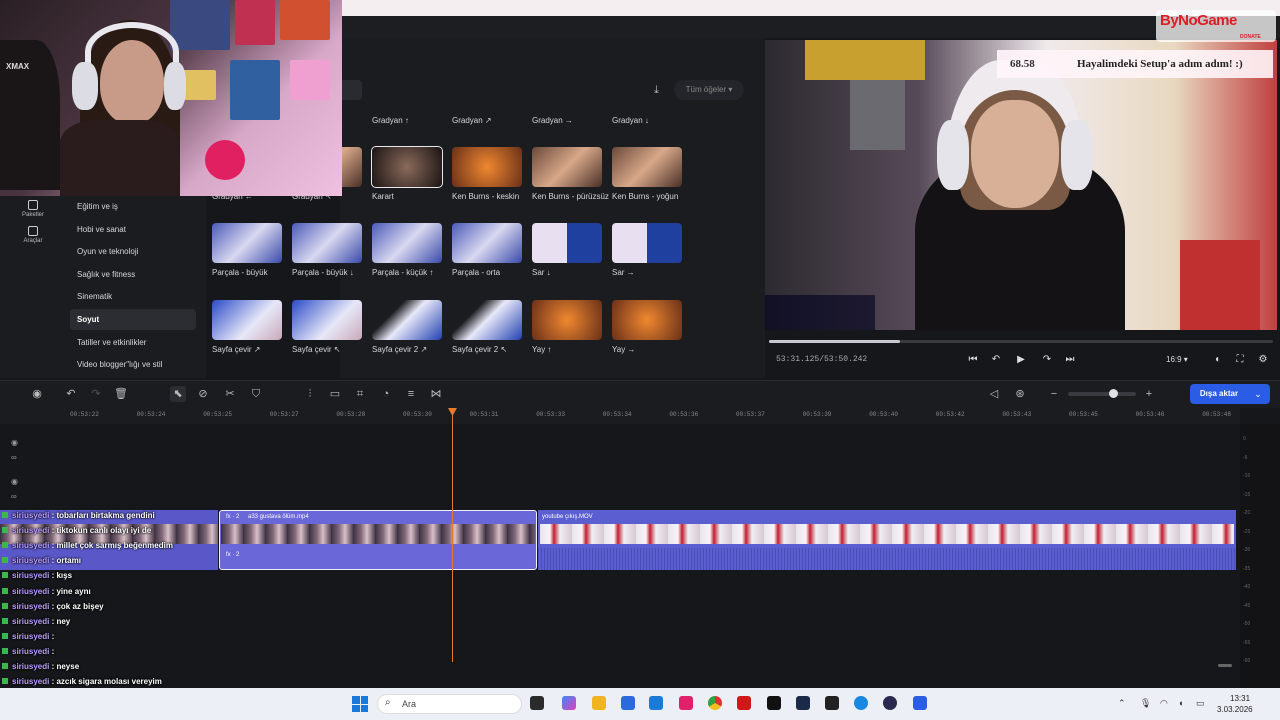 The width and height of the screenshot is (1280, 720). Describe the element at coordinates (953, 155) in the screenshot. I see `preview-earcup` at that location.